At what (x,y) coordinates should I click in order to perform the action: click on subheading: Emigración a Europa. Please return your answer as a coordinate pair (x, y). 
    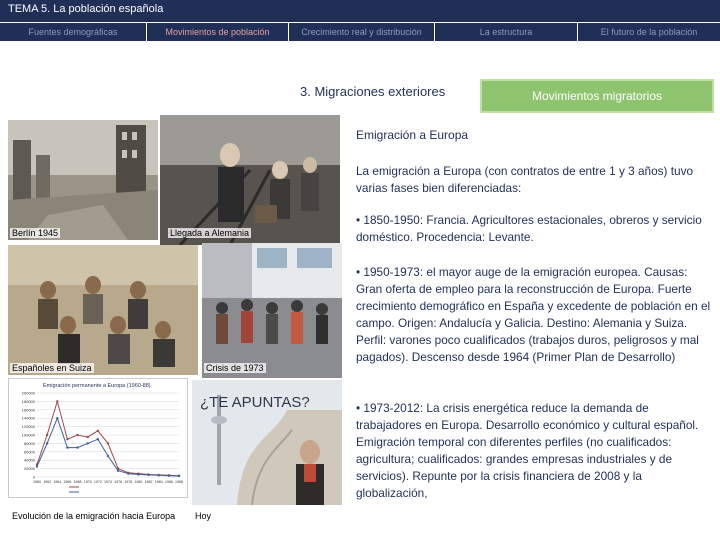
    Looking at the image, I should click on (412, 135).